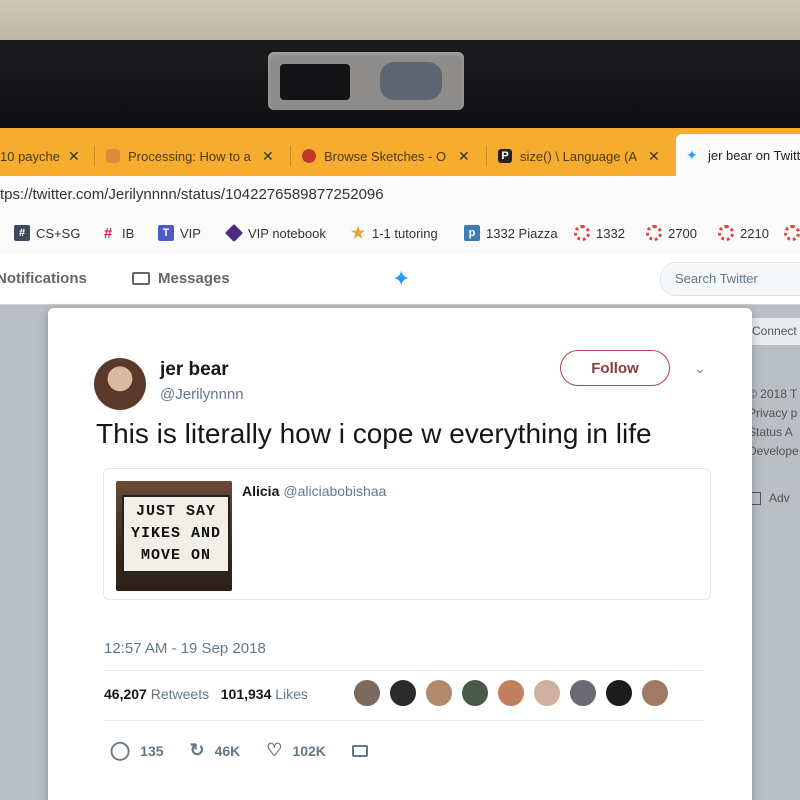 The width and height of the screenshot is (800, 800). I want to click on like-button: ♡ 102K, so click(296, 750).